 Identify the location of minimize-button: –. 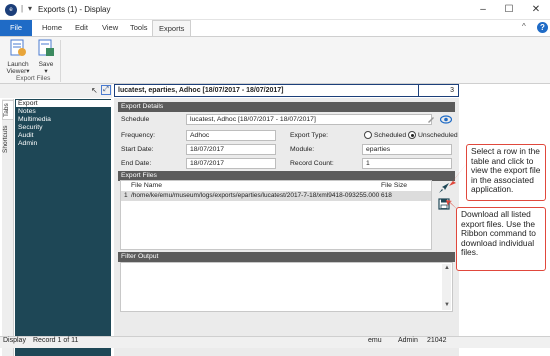
(483, 10).